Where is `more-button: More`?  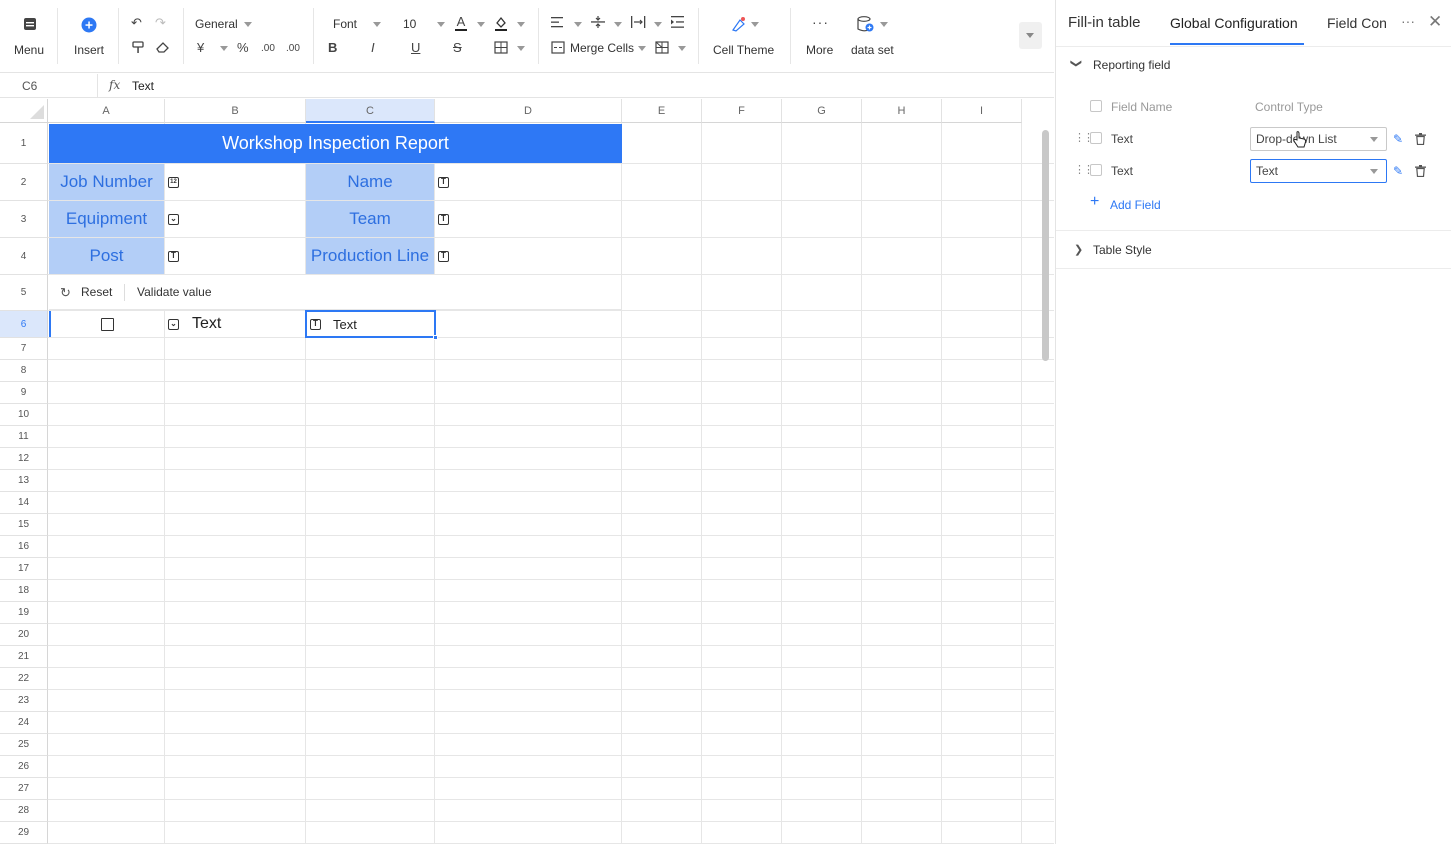 more-button: More is located at coordinates (819, 50).